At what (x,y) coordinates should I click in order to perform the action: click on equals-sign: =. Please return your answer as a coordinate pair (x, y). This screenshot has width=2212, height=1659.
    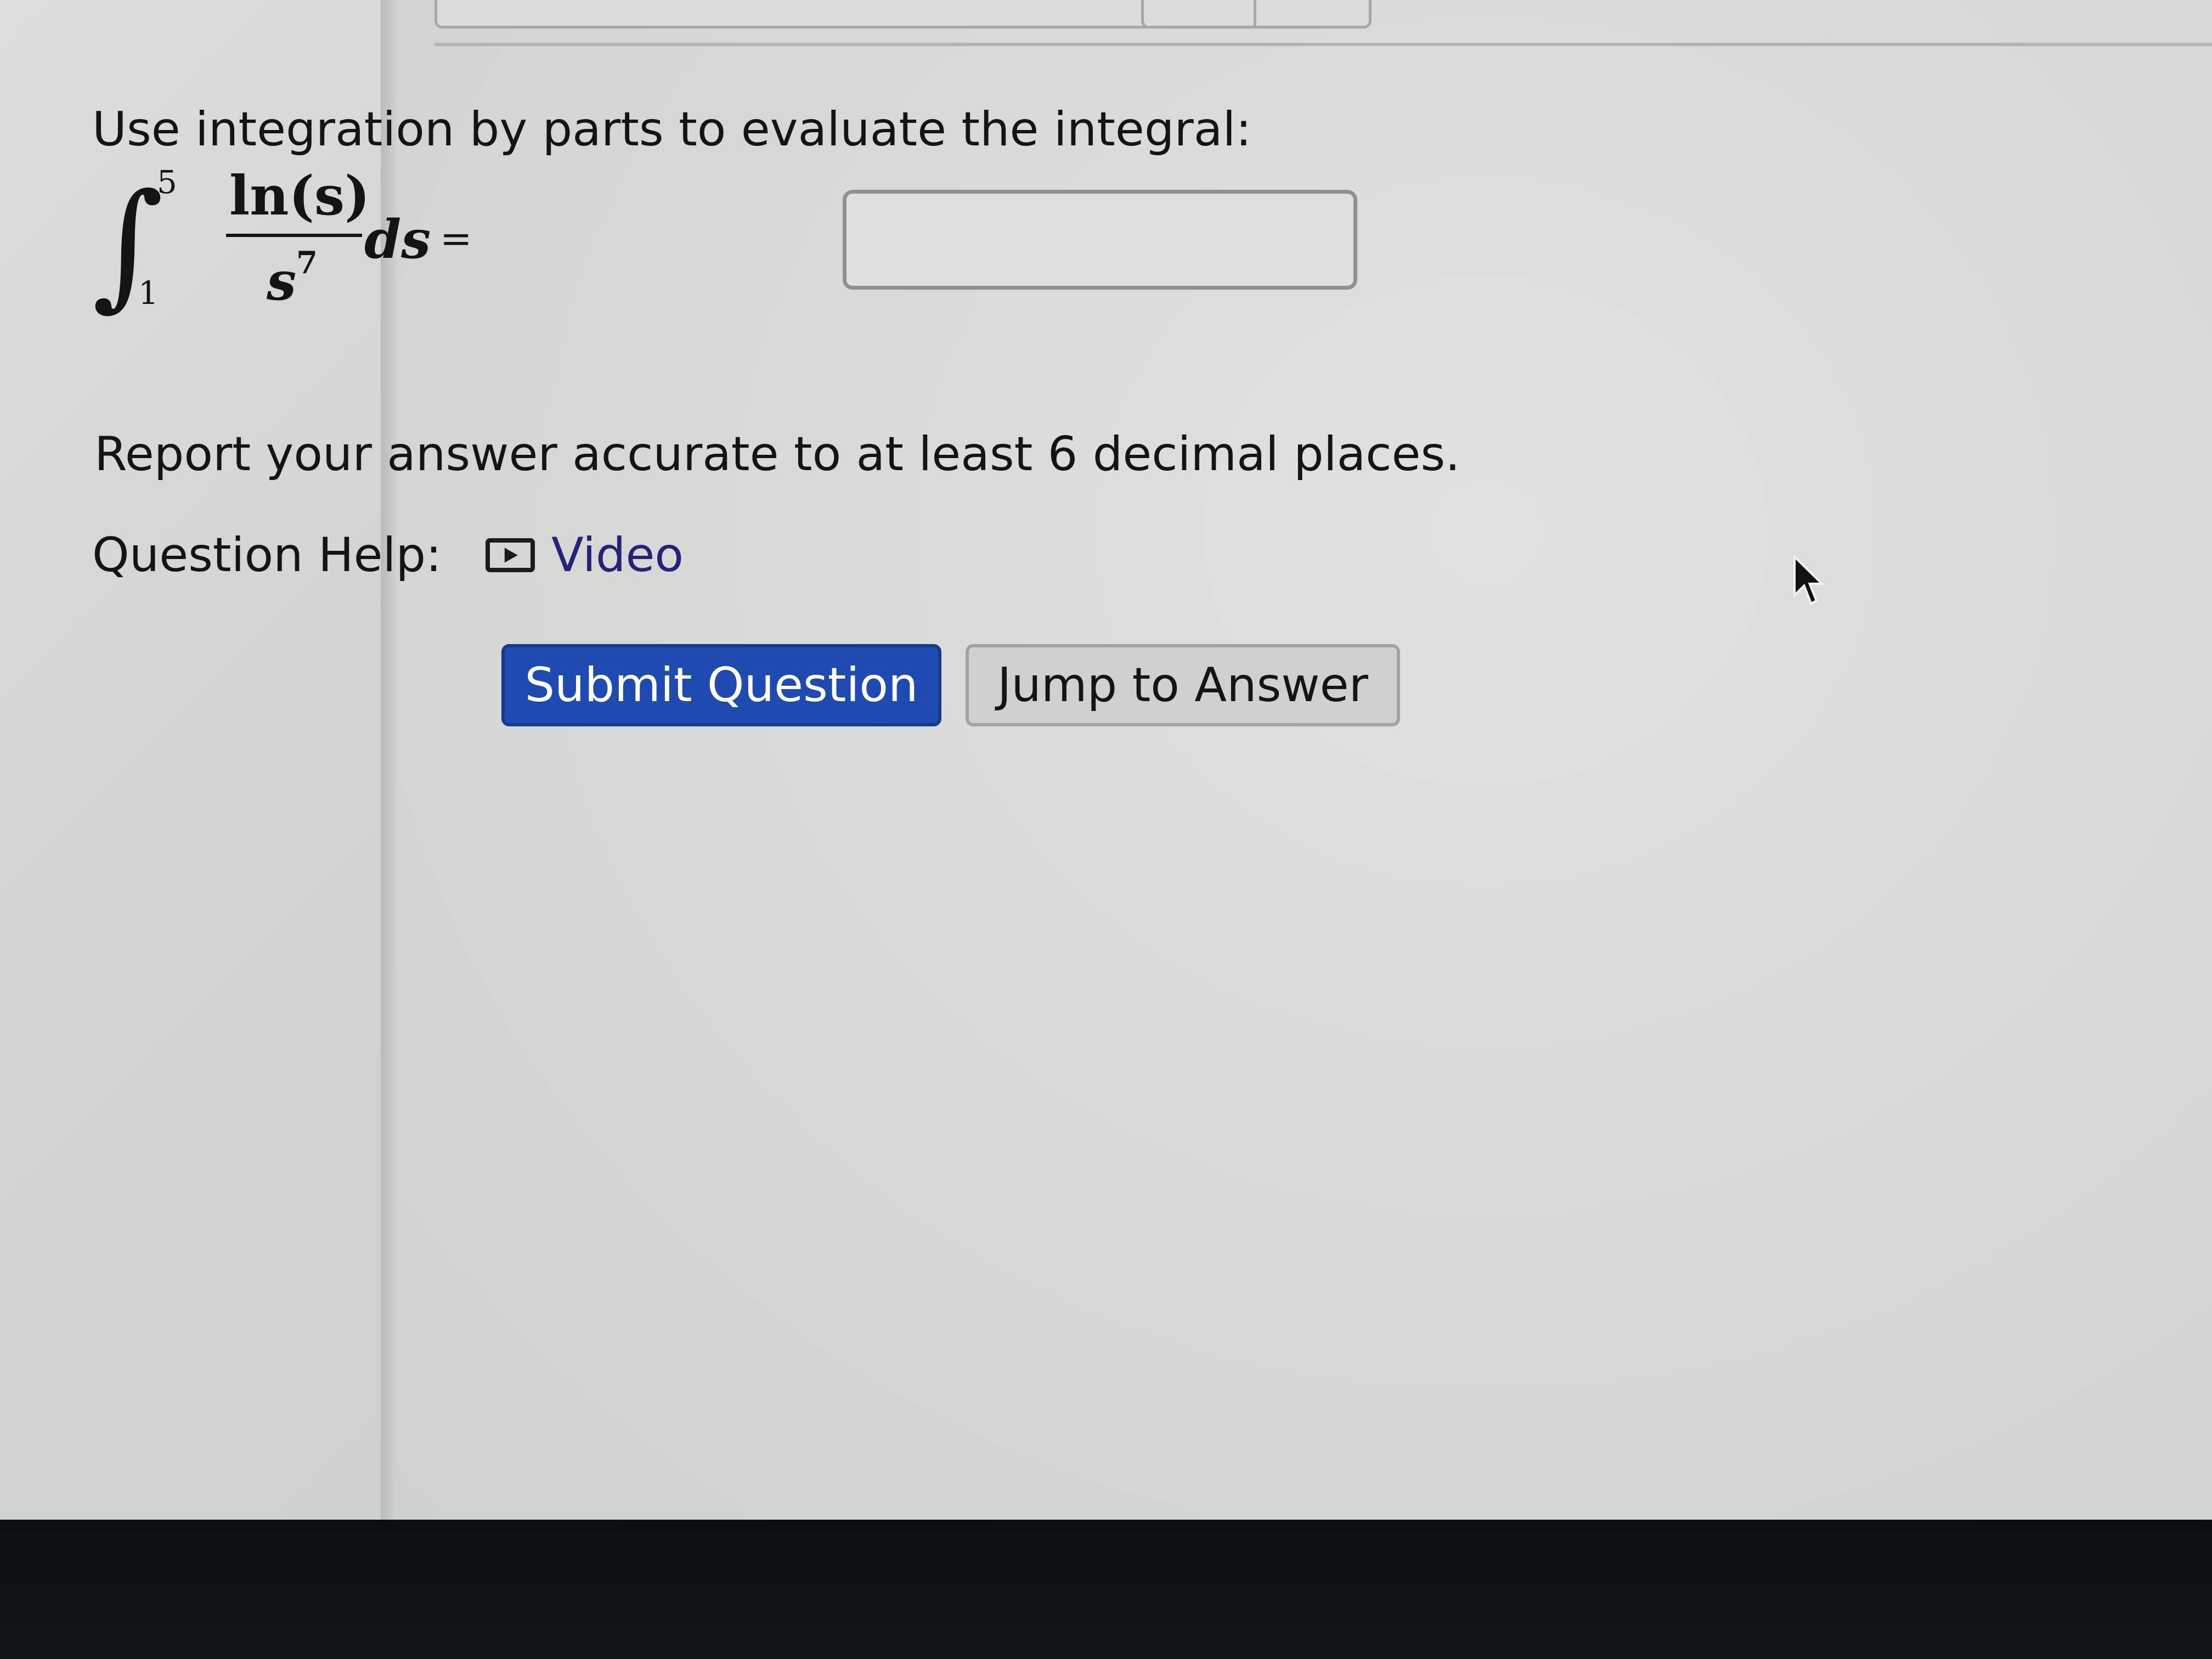
    Looking at the image, I should click on (456, 238).